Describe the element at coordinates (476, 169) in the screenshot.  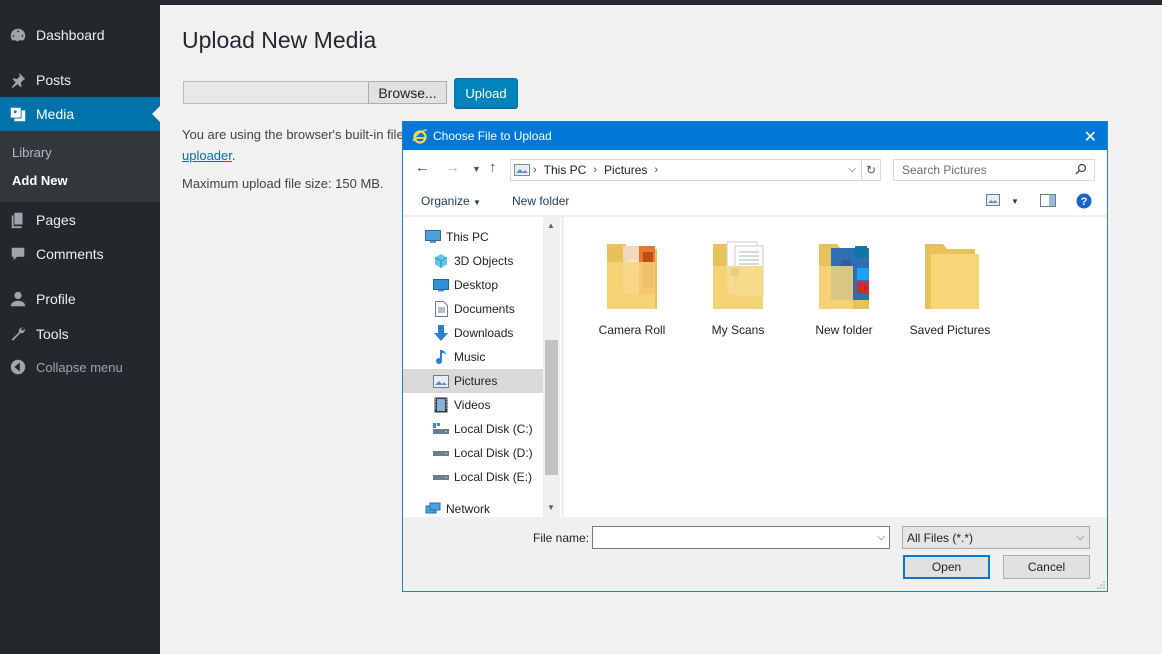
I see `recent-locations-chevron-icon: ▼` at that location.